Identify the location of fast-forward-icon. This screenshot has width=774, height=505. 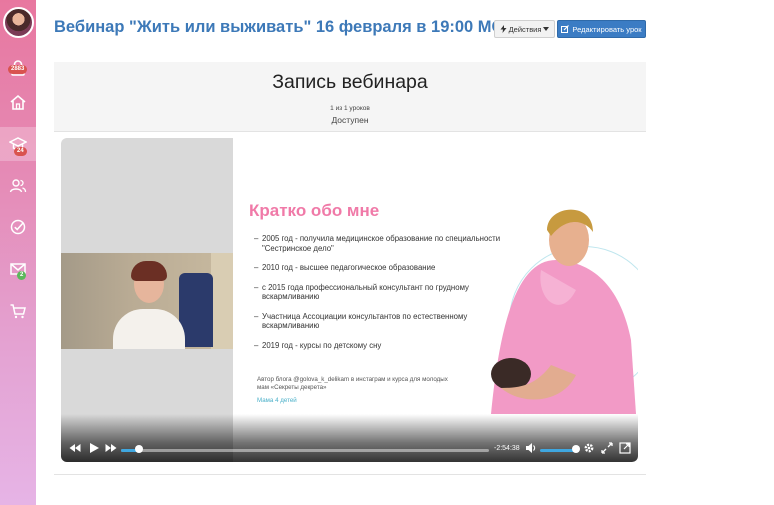
(111, 448).